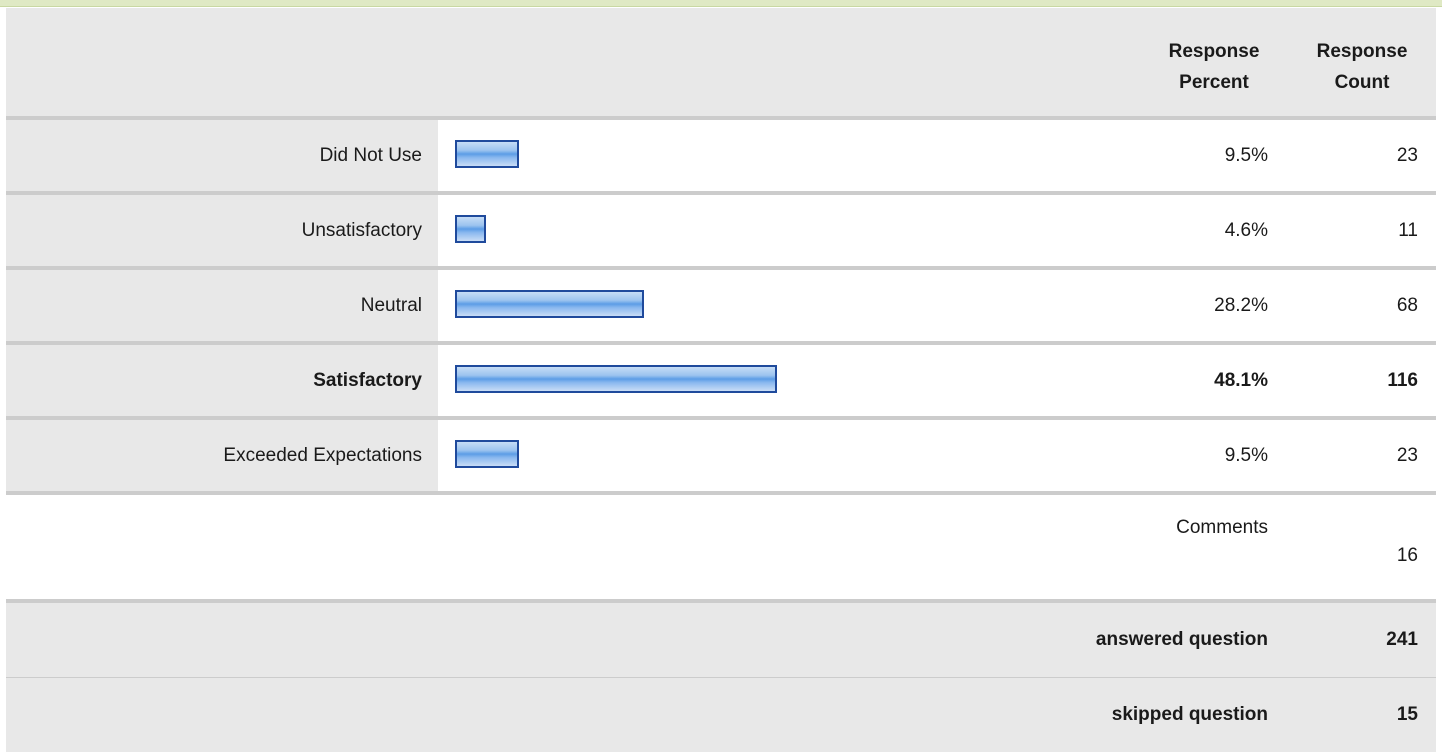  What do you see at coordinates (361, 230) in the screenshot?
I see `answer-label: Unsatisfactory` at bounding box center [361, 230].